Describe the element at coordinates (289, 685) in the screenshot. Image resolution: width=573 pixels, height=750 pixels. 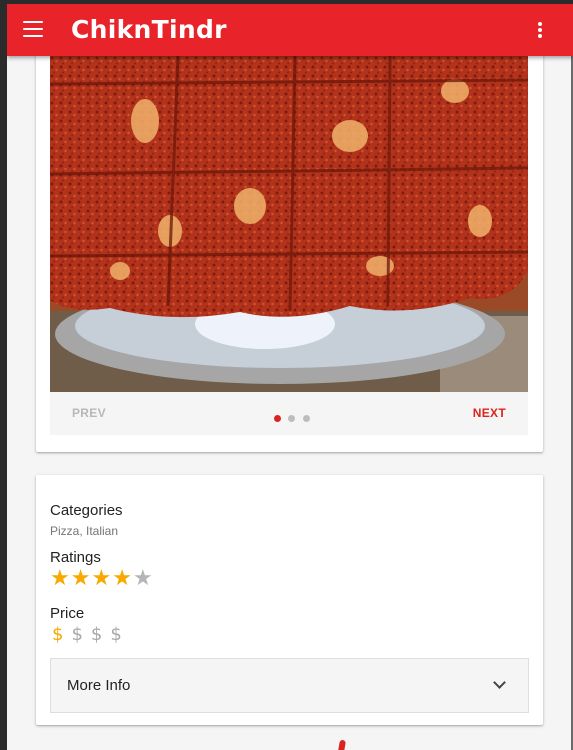
I see `more-info-expander: More Info` at that location.